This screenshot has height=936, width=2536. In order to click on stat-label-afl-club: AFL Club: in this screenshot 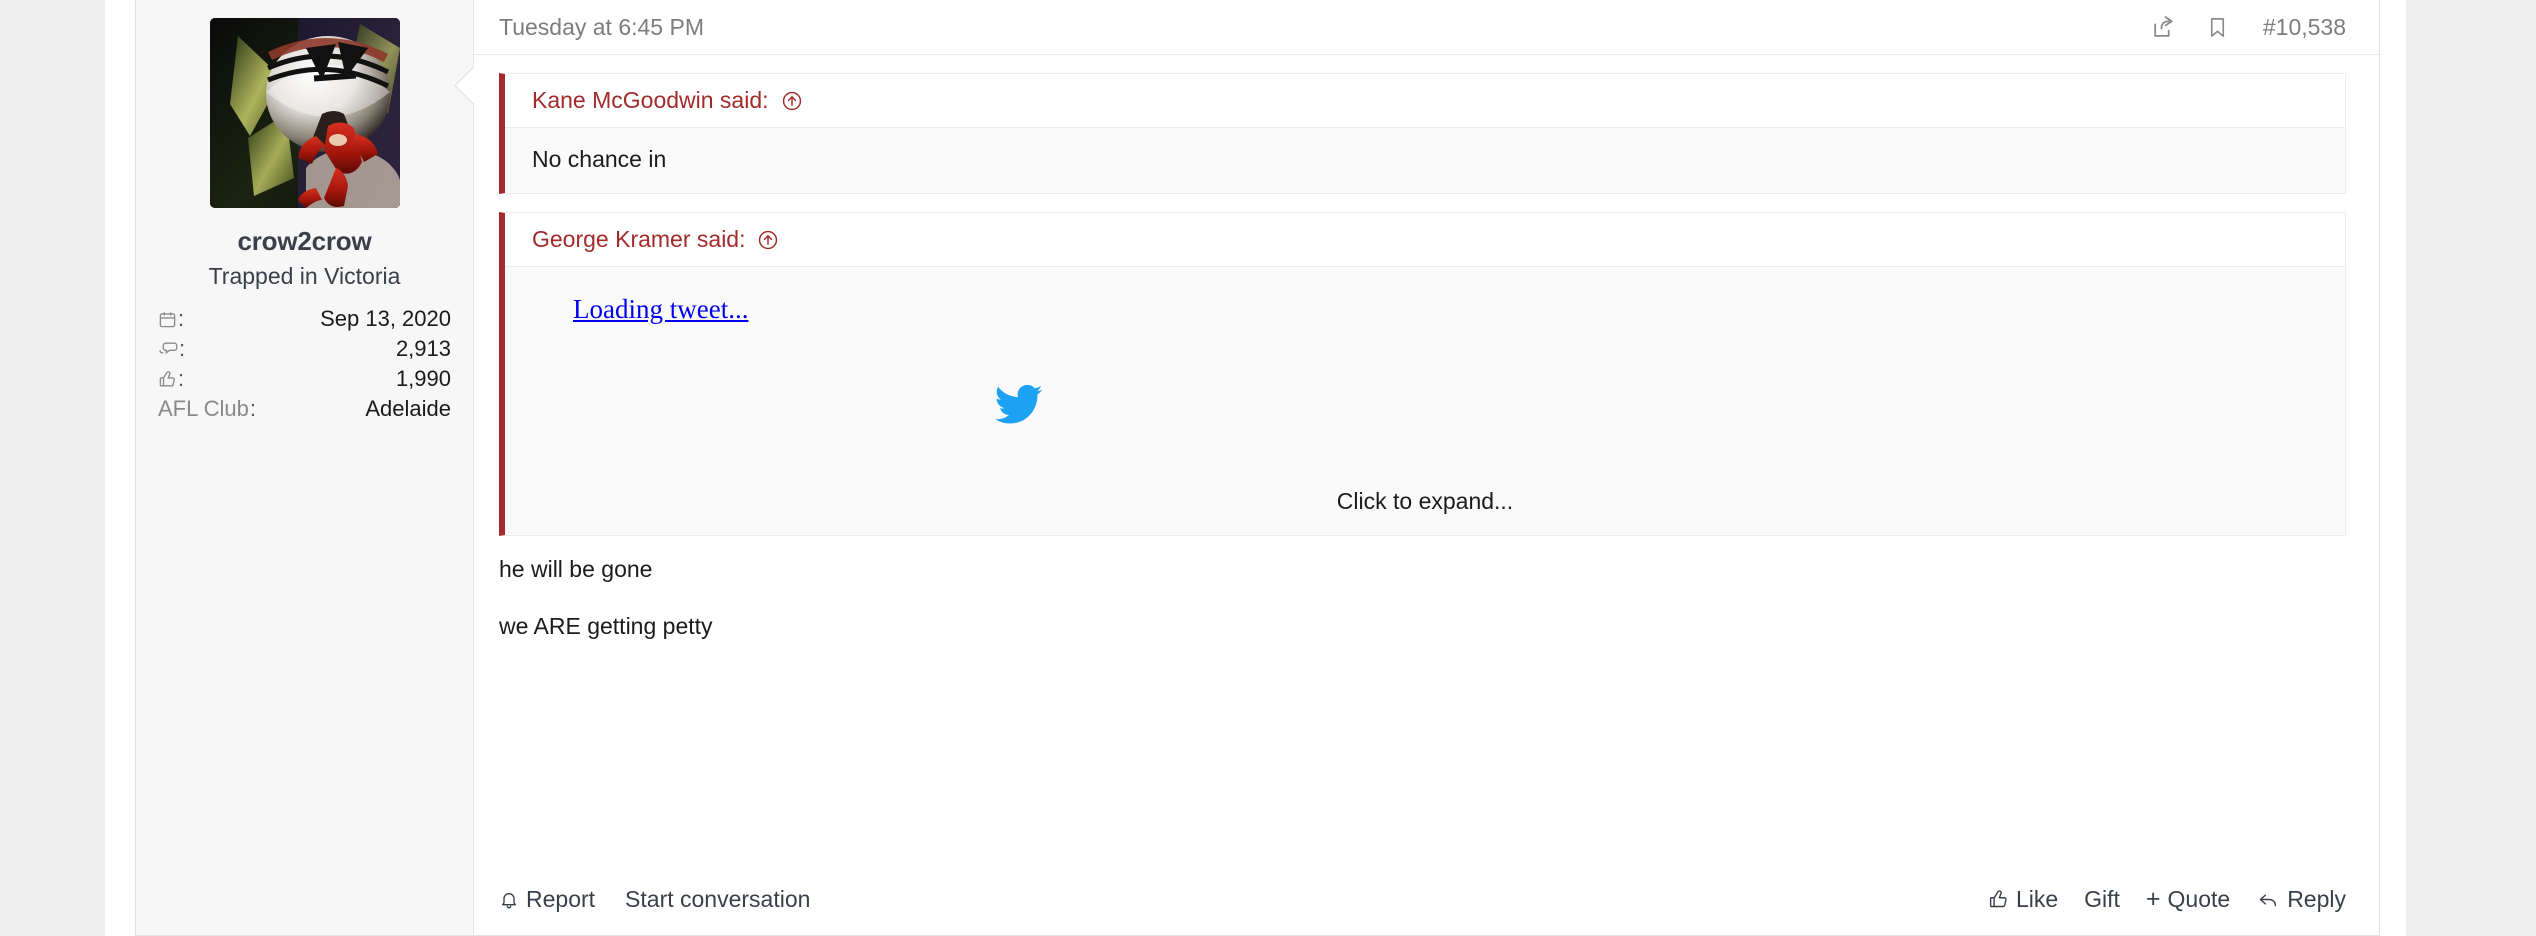, I will do `click(207, 409)`.